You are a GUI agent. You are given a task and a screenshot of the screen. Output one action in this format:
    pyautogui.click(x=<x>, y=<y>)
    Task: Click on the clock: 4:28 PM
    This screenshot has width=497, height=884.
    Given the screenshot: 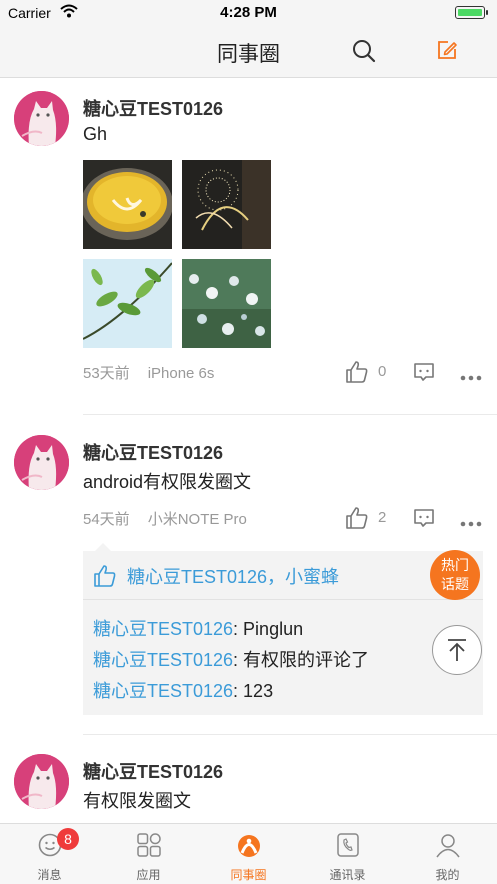 What is the action you would take?
    pyautogui.click(x=248, y=12)
    